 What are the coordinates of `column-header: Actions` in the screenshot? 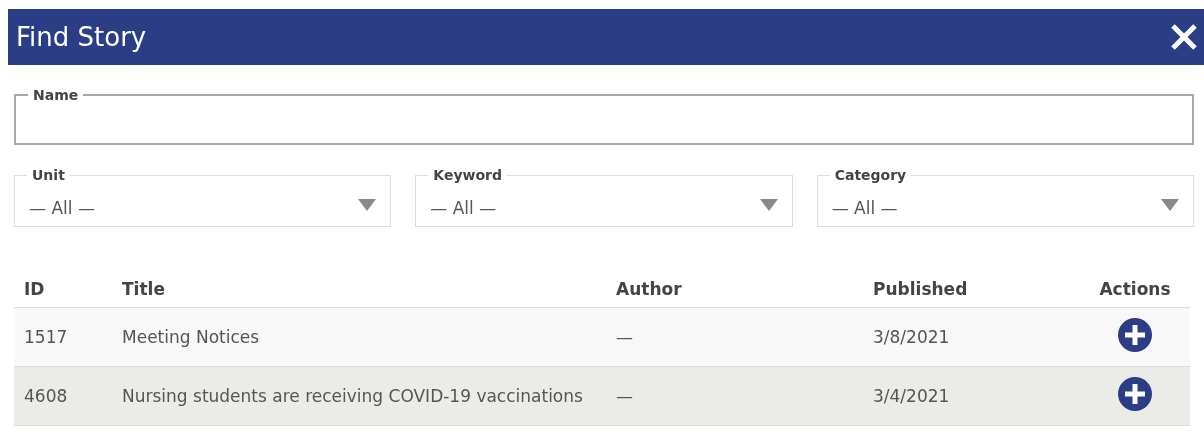 It's located at (1135, 289).